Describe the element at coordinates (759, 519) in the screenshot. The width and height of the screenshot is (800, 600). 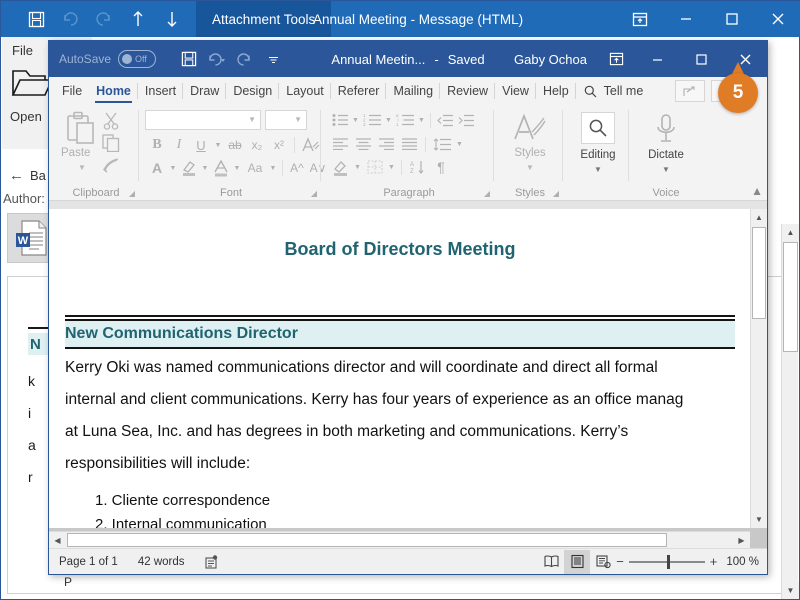
I see `scroll-down-arrow-icon: ▼` at that location.